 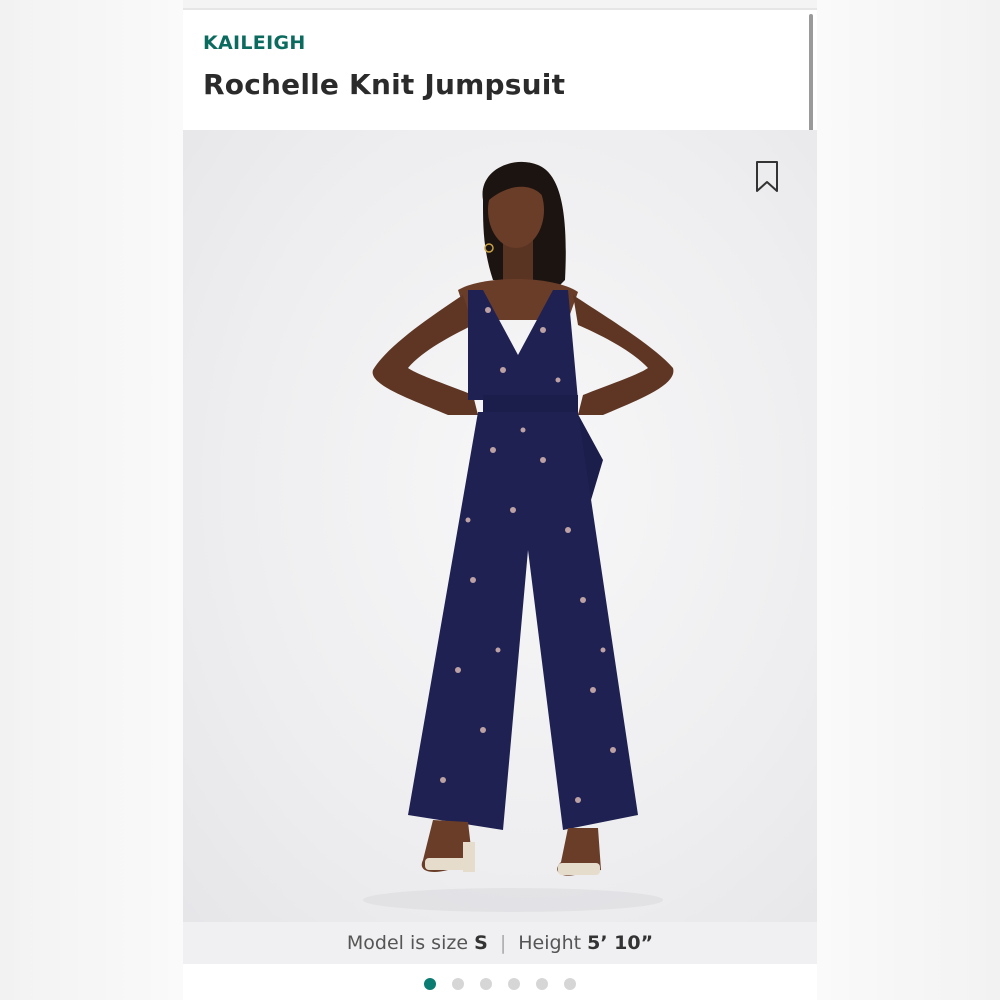 What do you see at coordinates (767, 177) in the screenshot?
I see `bookmark-icon` at bounding box center [767, 177].